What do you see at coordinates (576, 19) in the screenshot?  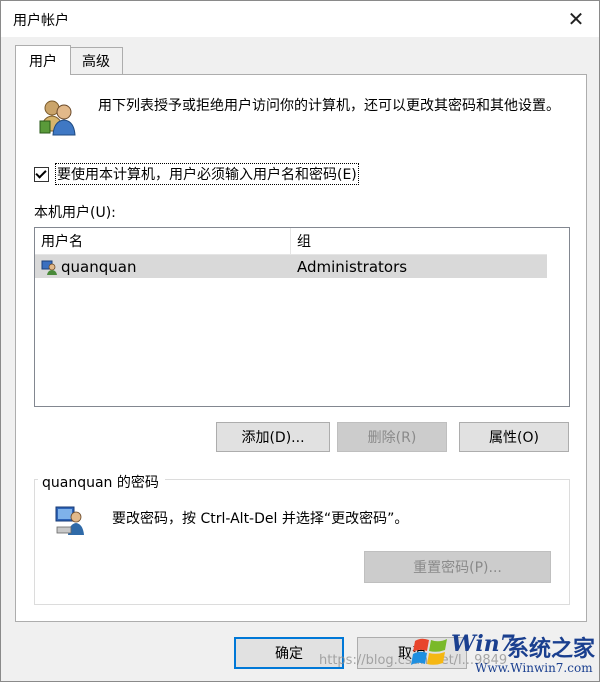 I see `close-icon: ✕` at bounding box center [576, 19].